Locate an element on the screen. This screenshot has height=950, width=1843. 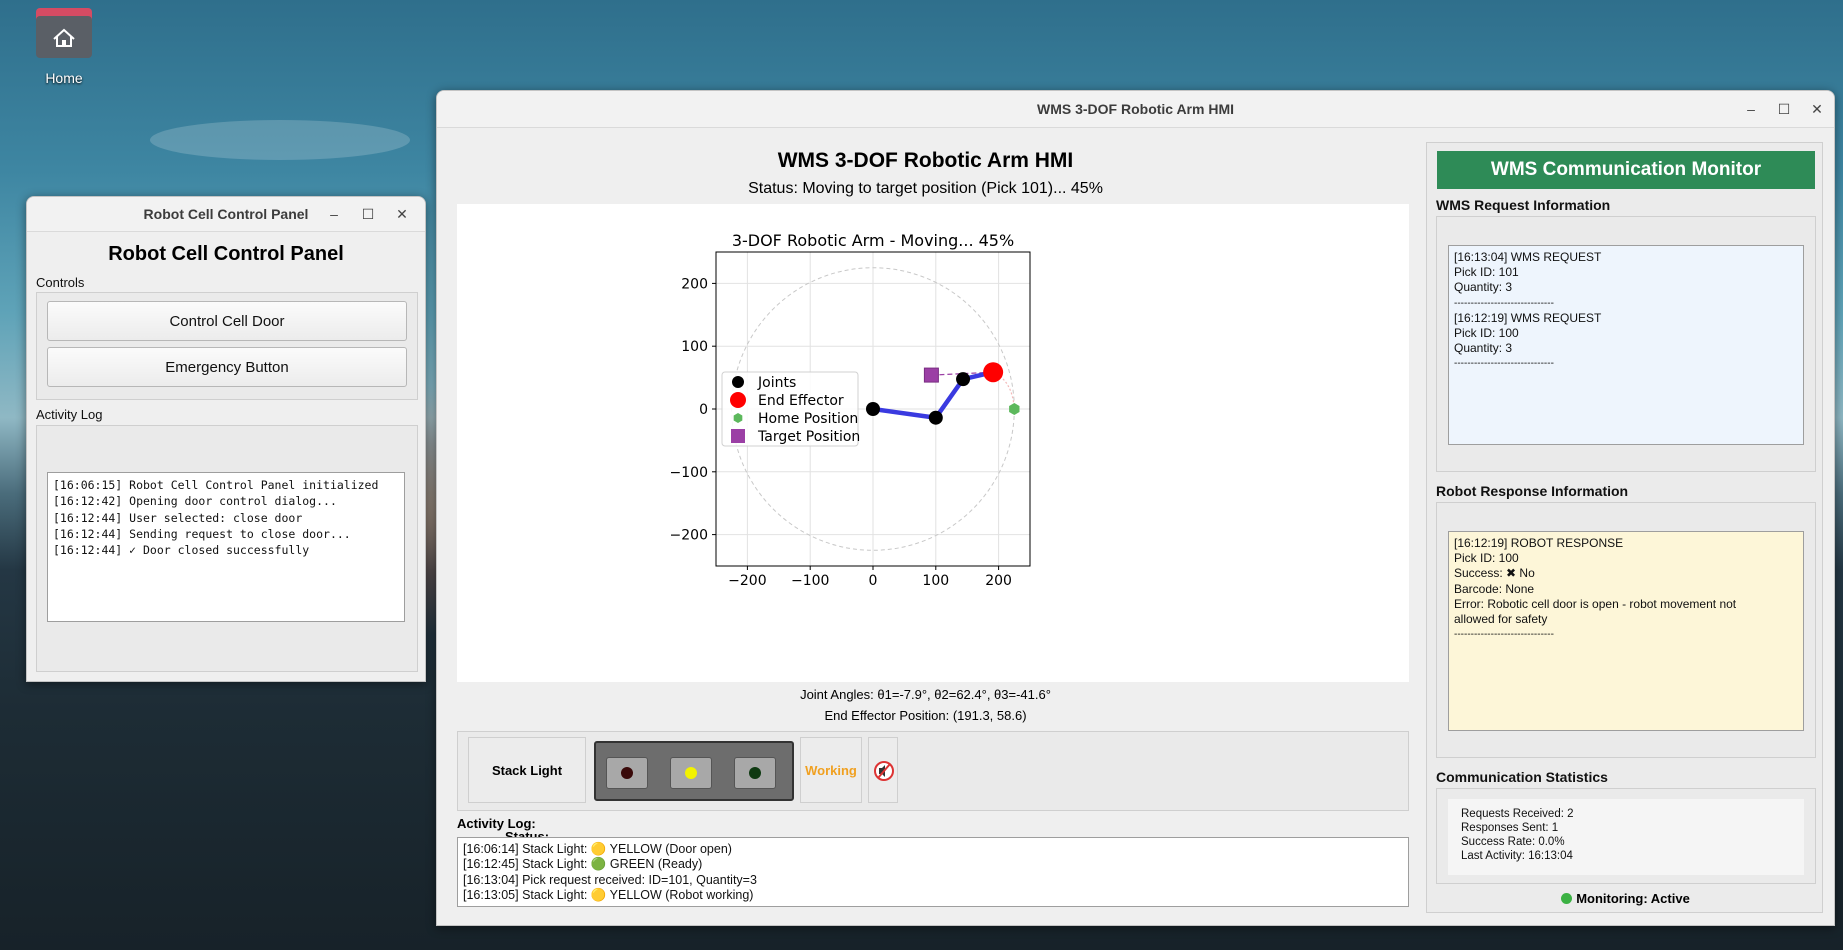
response-line: Success: ✖ No is located at coordinates (1494, 573).